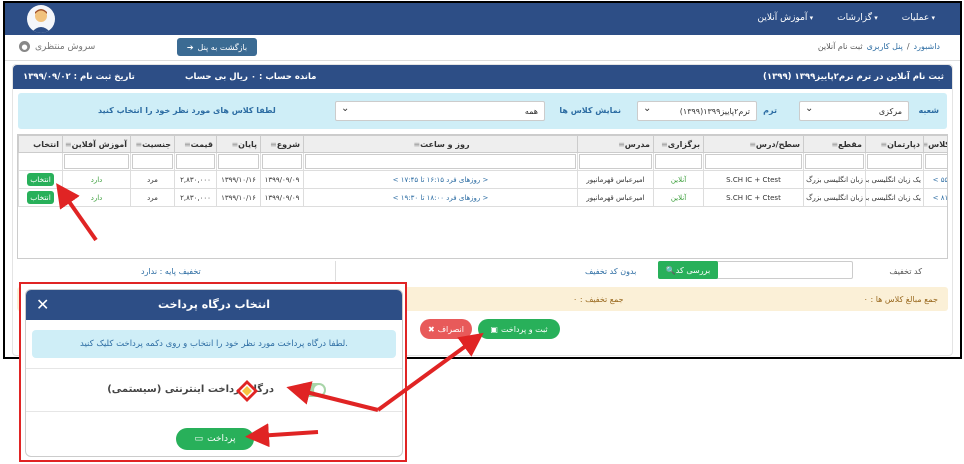 This screenshot has height=464, width=964. I want to click on total-amount: جمع مبالغ کلاس ها : ۰, so click(900, 299).